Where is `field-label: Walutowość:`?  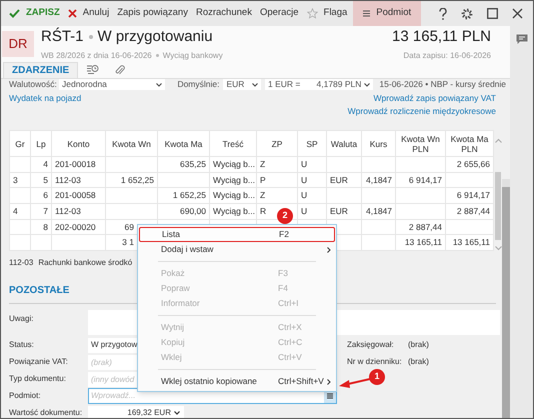
field-label: Walutowość: is located at coordinates (32, 84).